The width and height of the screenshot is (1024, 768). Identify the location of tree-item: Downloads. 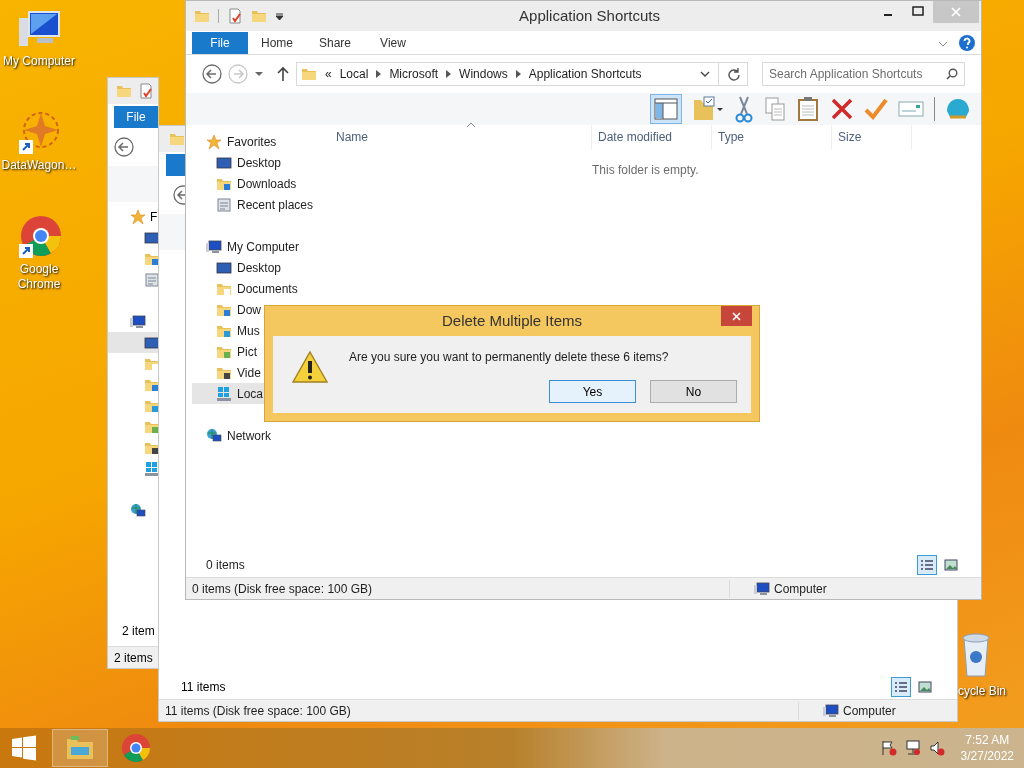
(259, 183).